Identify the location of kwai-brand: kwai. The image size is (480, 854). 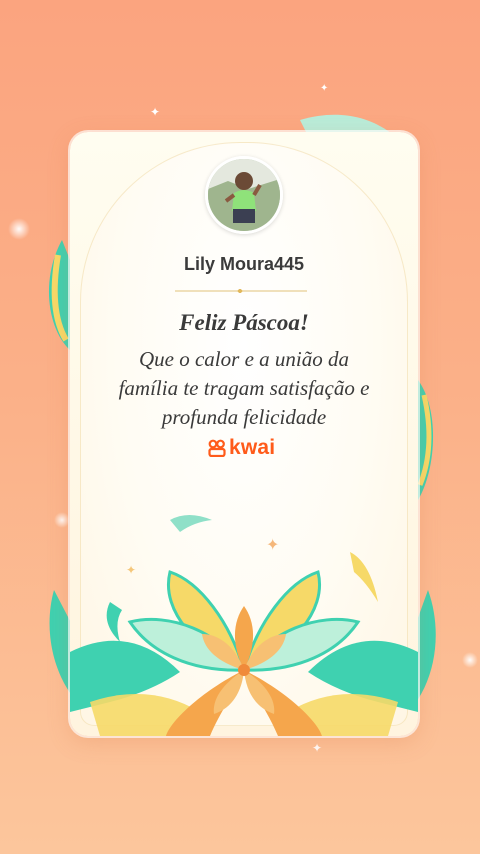
(242, 447).